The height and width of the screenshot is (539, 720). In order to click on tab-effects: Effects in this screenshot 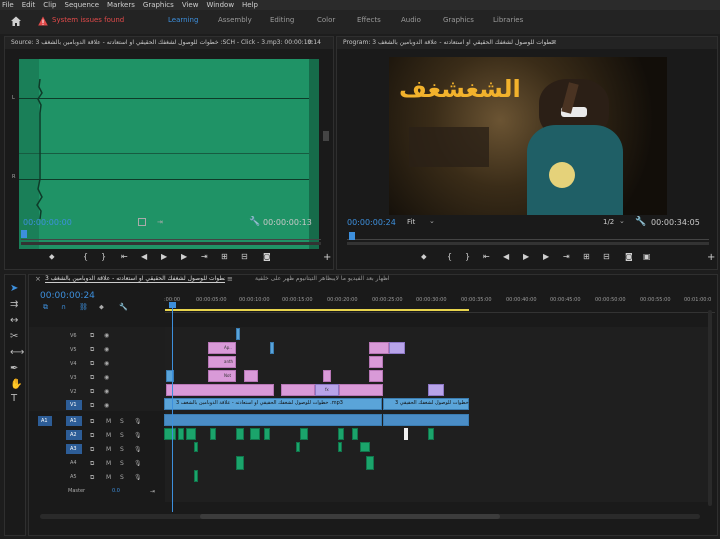, I will do `click(369, 20)`.